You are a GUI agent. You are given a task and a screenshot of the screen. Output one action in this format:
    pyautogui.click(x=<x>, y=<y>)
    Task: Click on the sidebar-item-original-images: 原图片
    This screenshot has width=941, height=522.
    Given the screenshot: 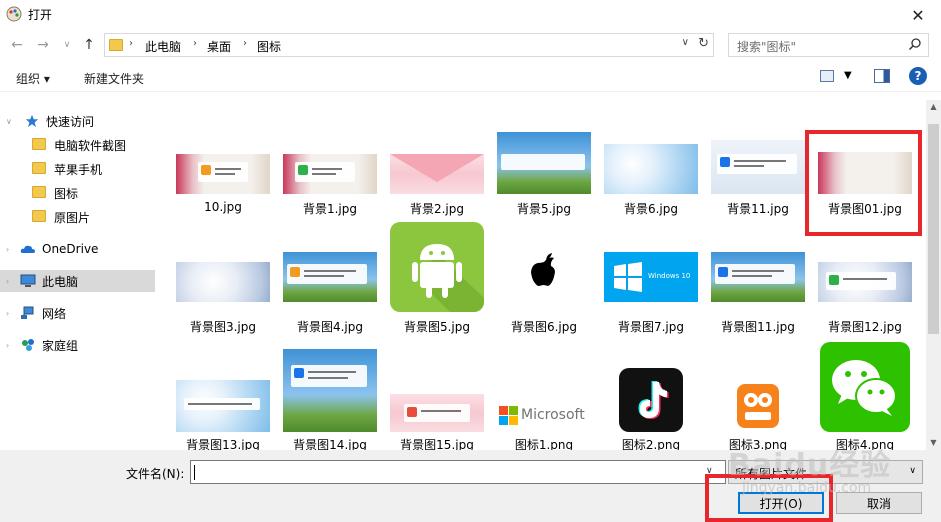 What is the action you would take?
    pyautogui.click(x=77, y=217)
    